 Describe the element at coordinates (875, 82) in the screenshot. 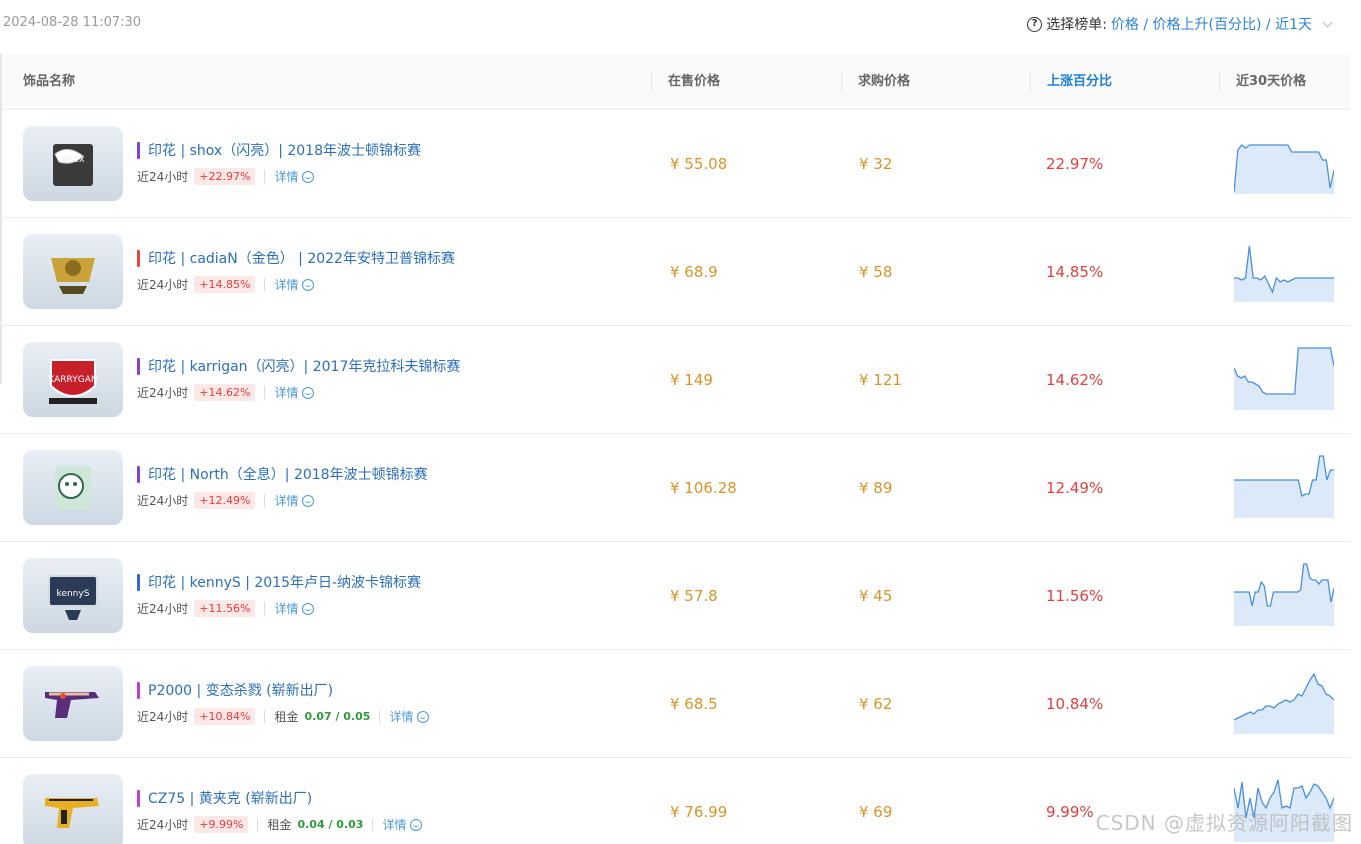

I see `header-buy-price: 求购价格` at that location.